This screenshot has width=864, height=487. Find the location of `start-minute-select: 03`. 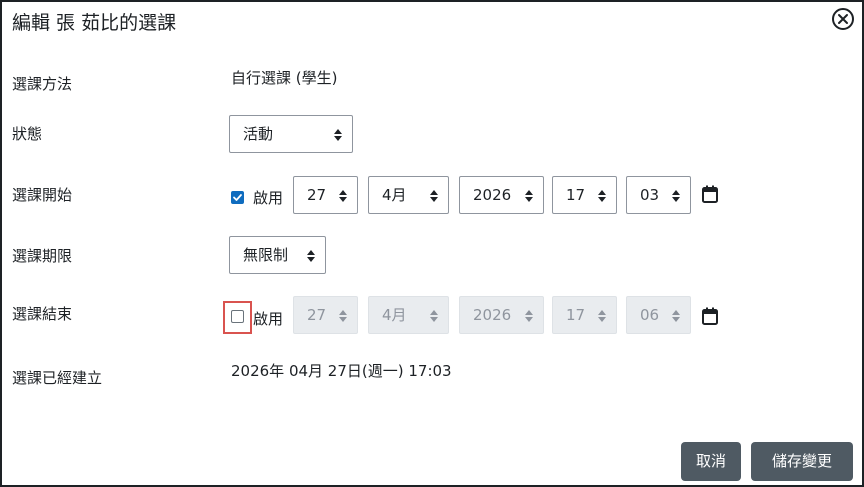

start-minute-select: 03 is located at coordinates (658, 195).